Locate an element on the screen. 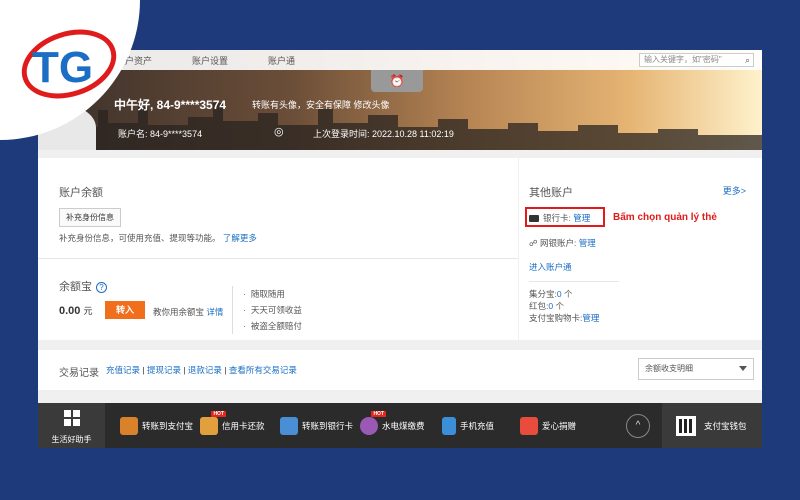 The image size is (800, 500). giftcard-row: 支付宝购物卡:管理 is located at coordinates (564, 318).